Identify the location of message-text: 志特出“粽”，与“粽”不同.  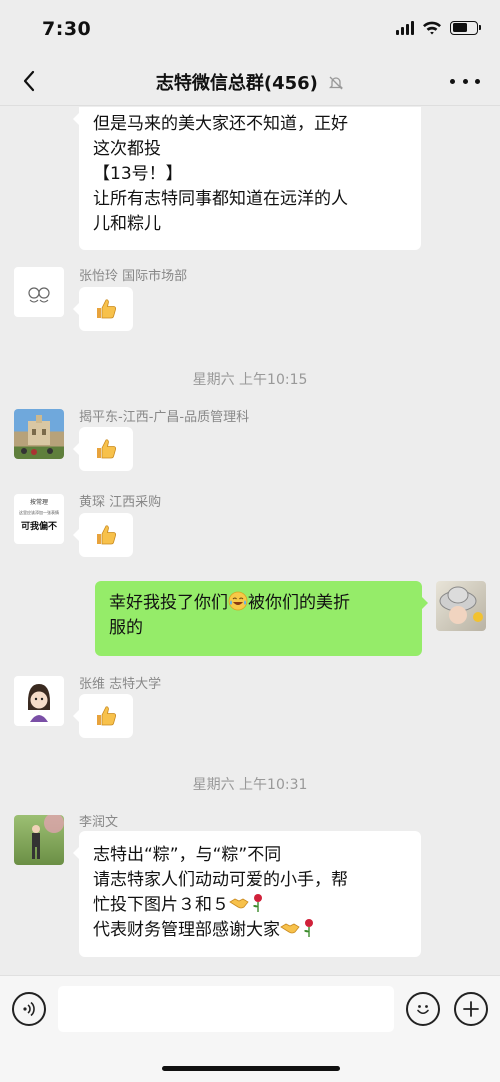
(187, 855).